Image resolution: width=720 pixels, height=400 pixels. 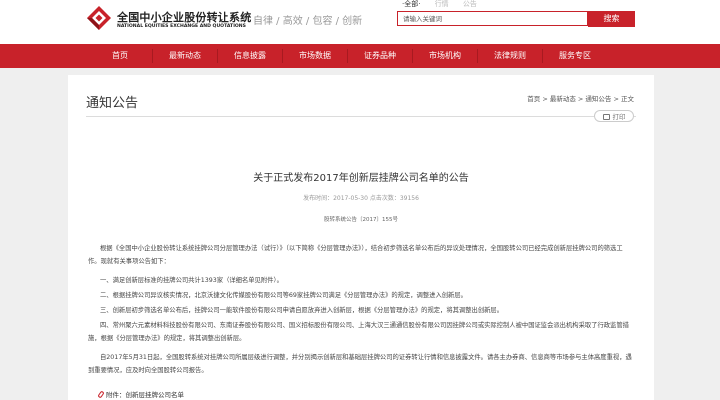 I want to click on article-paragraph: 一、满足创新层标准的挂牌公司共计1393家（详细名单见附件）。, so click(x=191, y=280).